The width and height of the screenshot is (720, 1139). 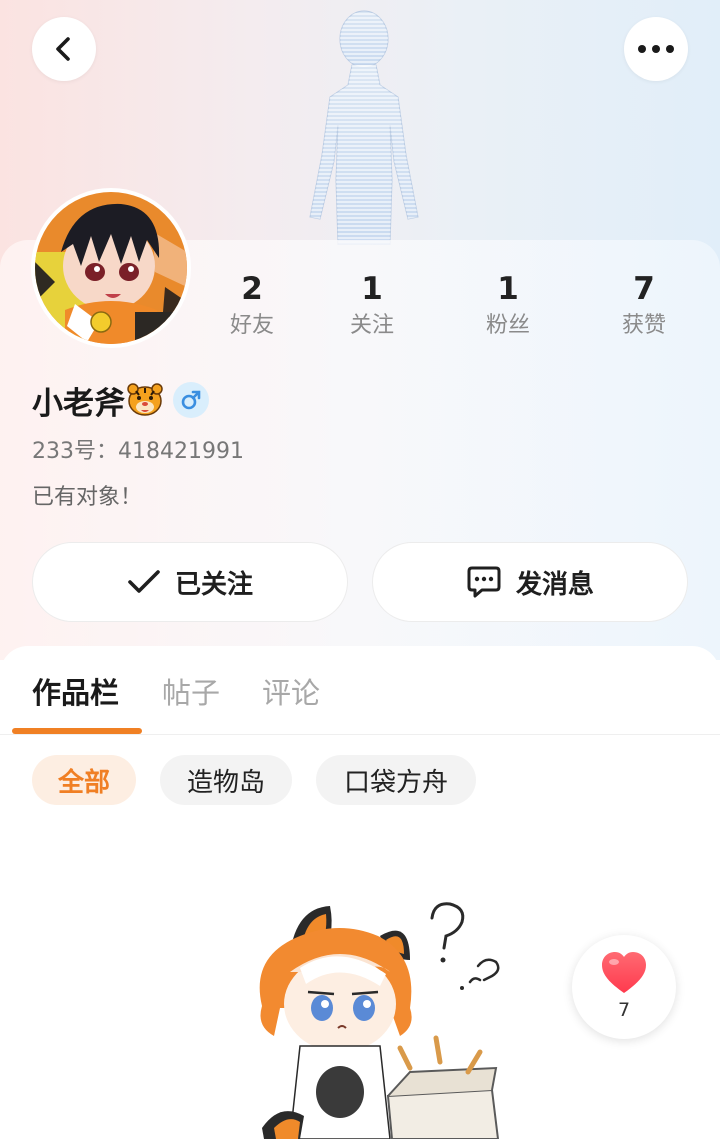 I want to click on stat-label: 粉丝, so click(x=507, y=325).